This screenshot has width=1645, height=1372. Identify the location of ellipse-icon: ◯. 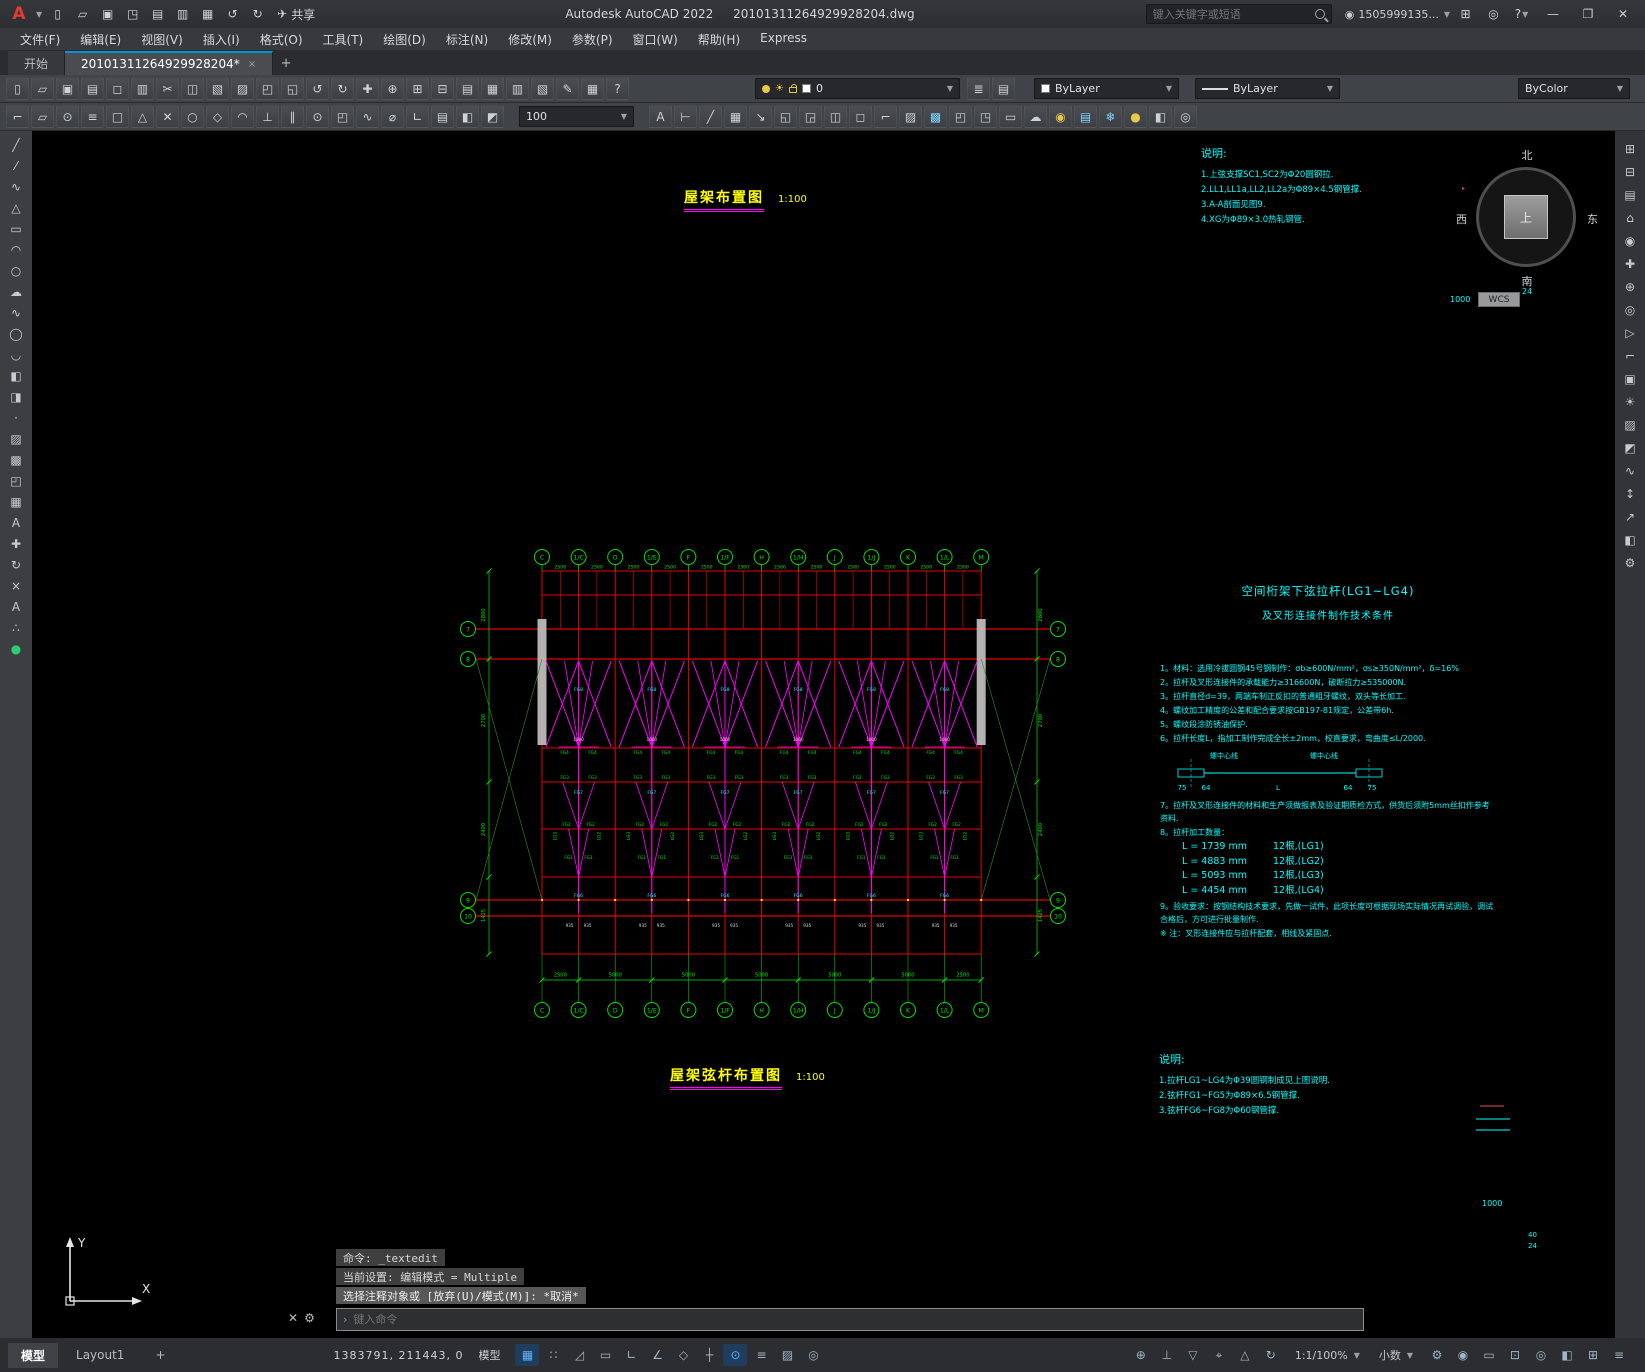
(16, 334).